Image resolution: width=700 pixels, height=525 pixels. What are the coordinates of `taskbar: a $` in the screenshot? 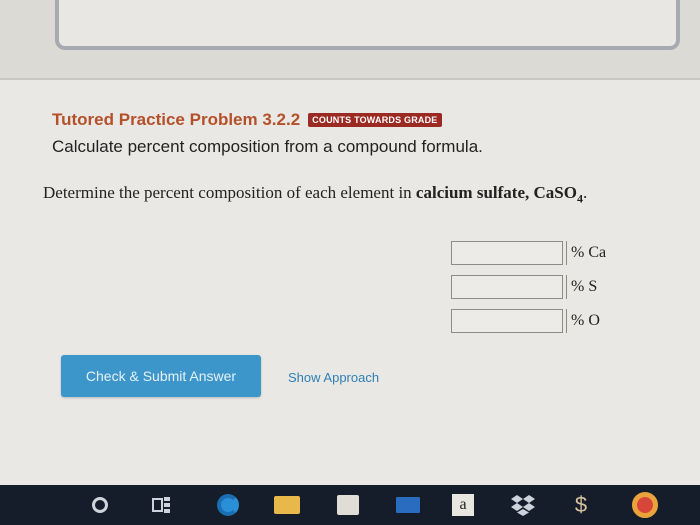 It's located at (350, 505).